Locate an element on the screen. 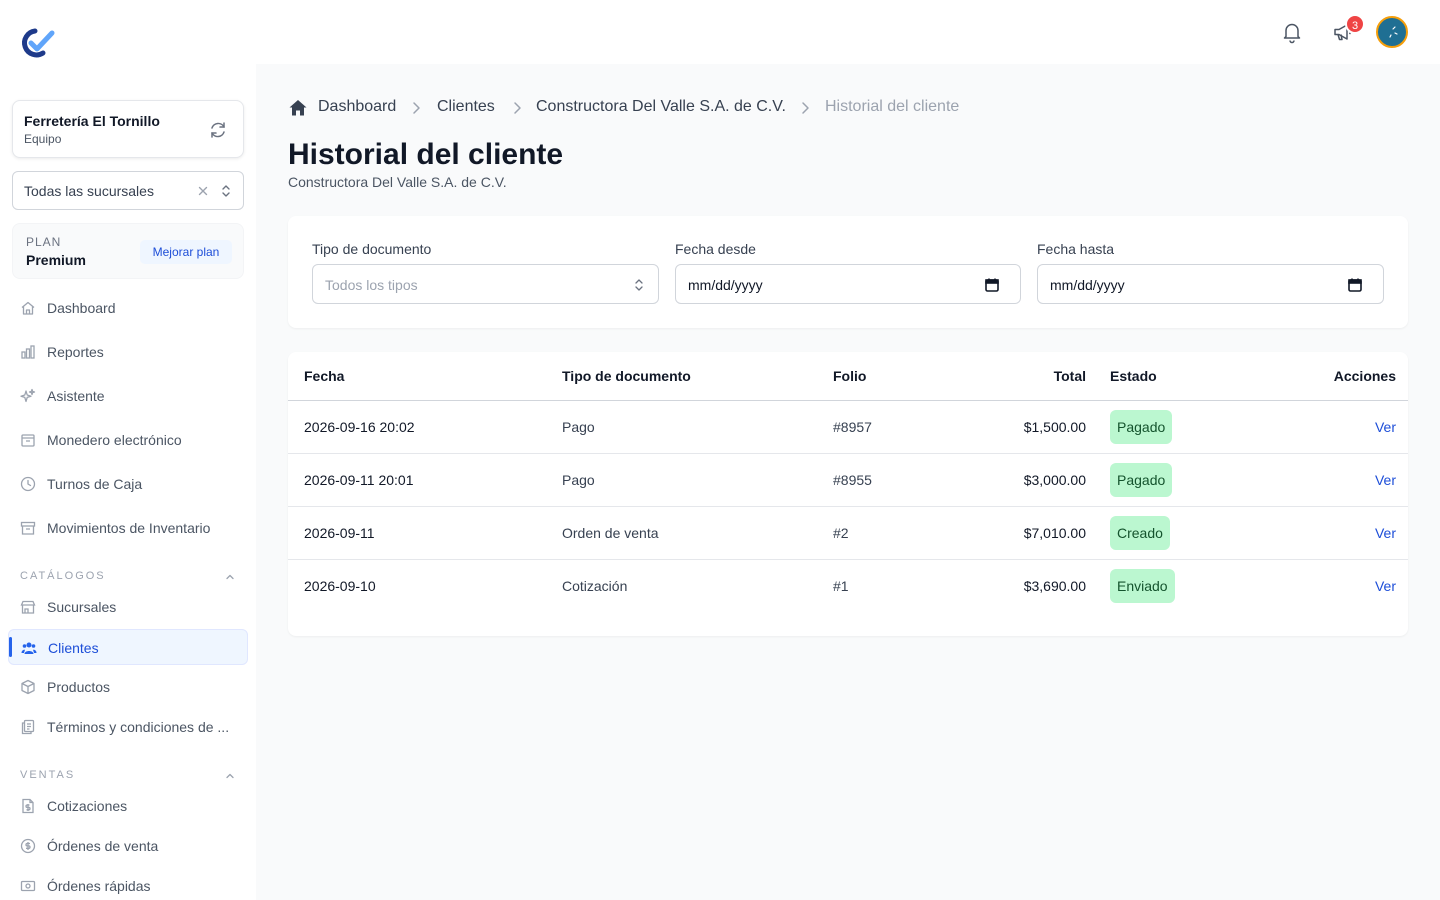 The height and width of the screenshot is (900, 1440). column-header-fecha: Fecha is located at coordinates (324, 376).